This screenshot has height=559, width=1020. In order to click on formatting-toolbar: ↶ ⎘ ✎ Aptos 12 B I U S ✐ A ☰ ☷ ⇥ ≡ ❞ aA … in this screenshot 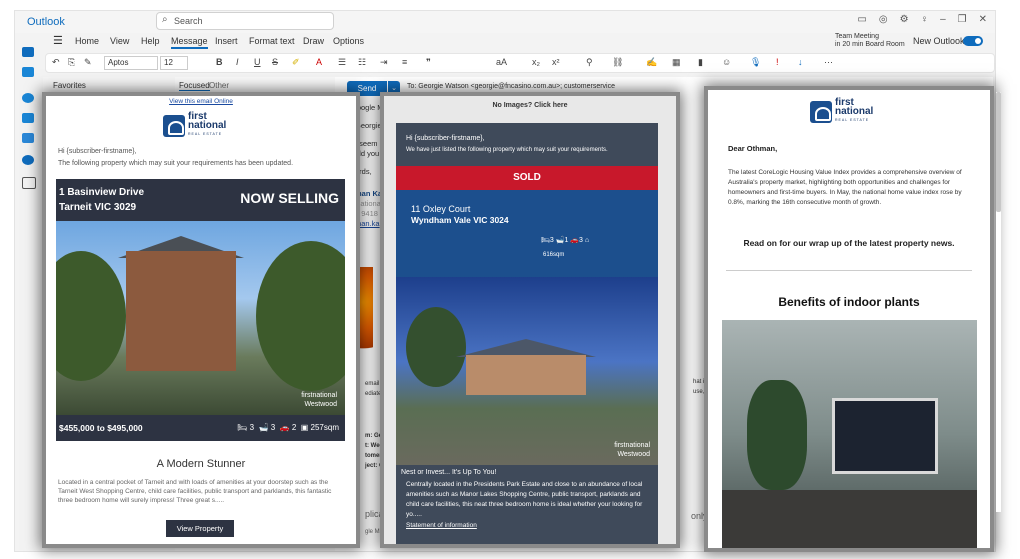, I will do `click(520, 63)`.